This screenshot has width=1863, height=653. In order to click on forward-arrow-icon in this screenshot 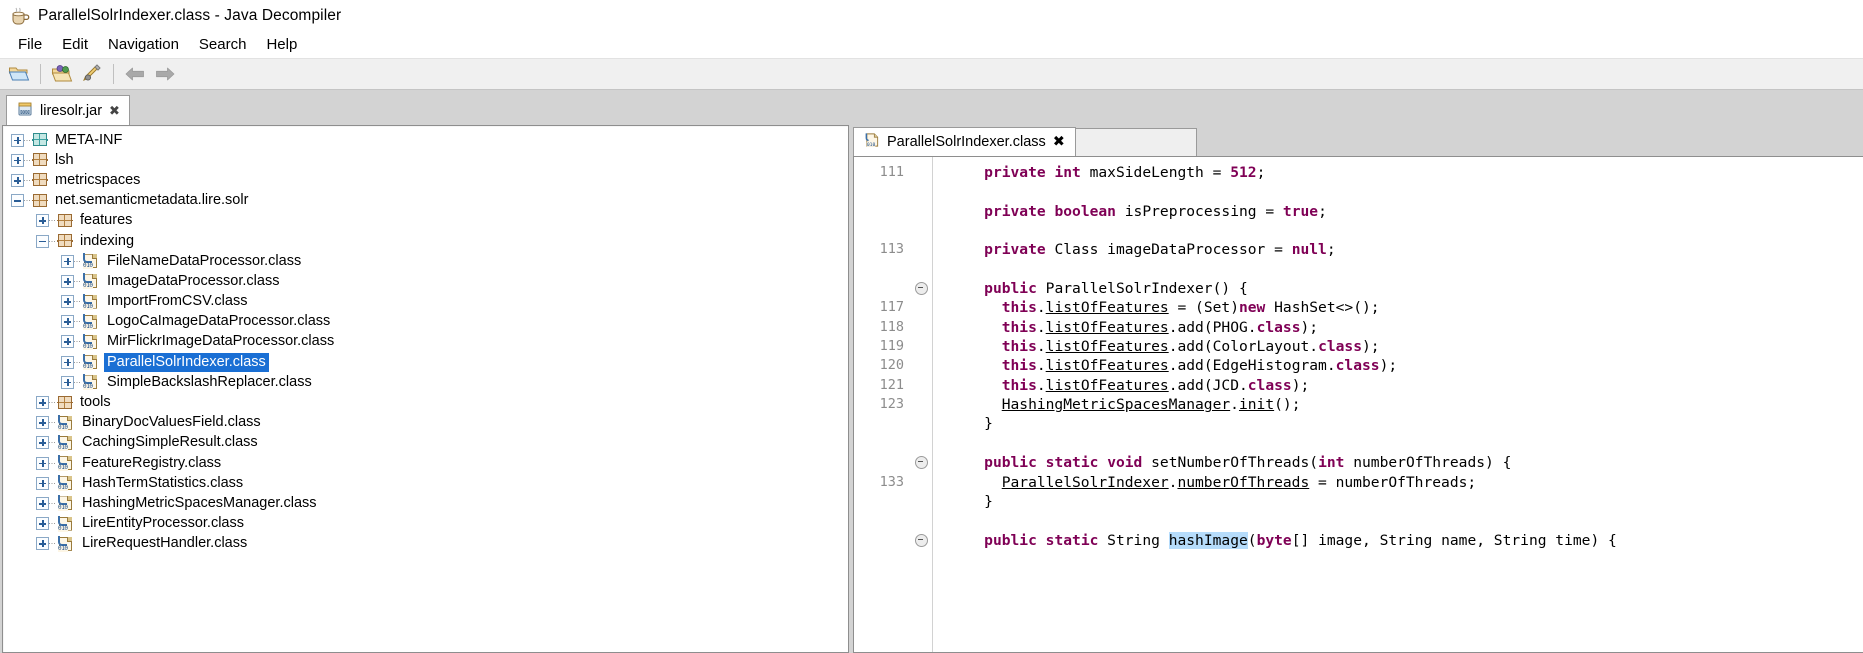, I will do `click(165, 74)`.